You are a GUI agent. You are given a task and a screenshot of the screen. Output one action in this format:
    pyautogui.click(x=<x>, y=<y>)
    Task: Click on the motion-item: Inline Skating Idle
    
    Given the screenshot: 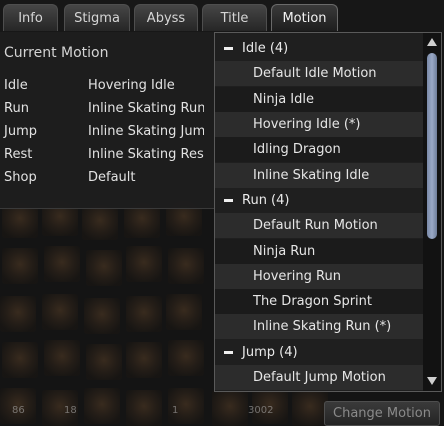 What is the action you would take?
    pyautogui.click(x=319, y=175)
    